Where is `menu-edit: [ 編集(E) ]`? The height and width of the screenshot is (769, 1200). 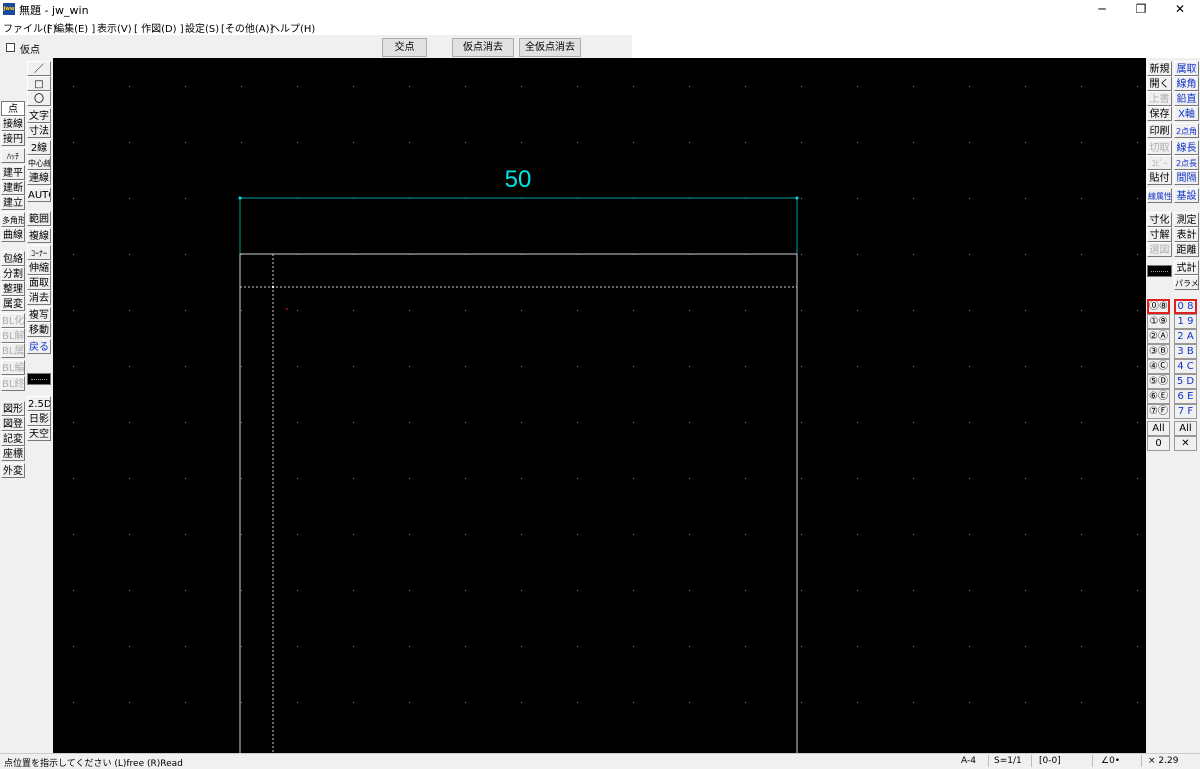
menu-edit: [ 編集(E) ] is located at coordinates (71, 27).